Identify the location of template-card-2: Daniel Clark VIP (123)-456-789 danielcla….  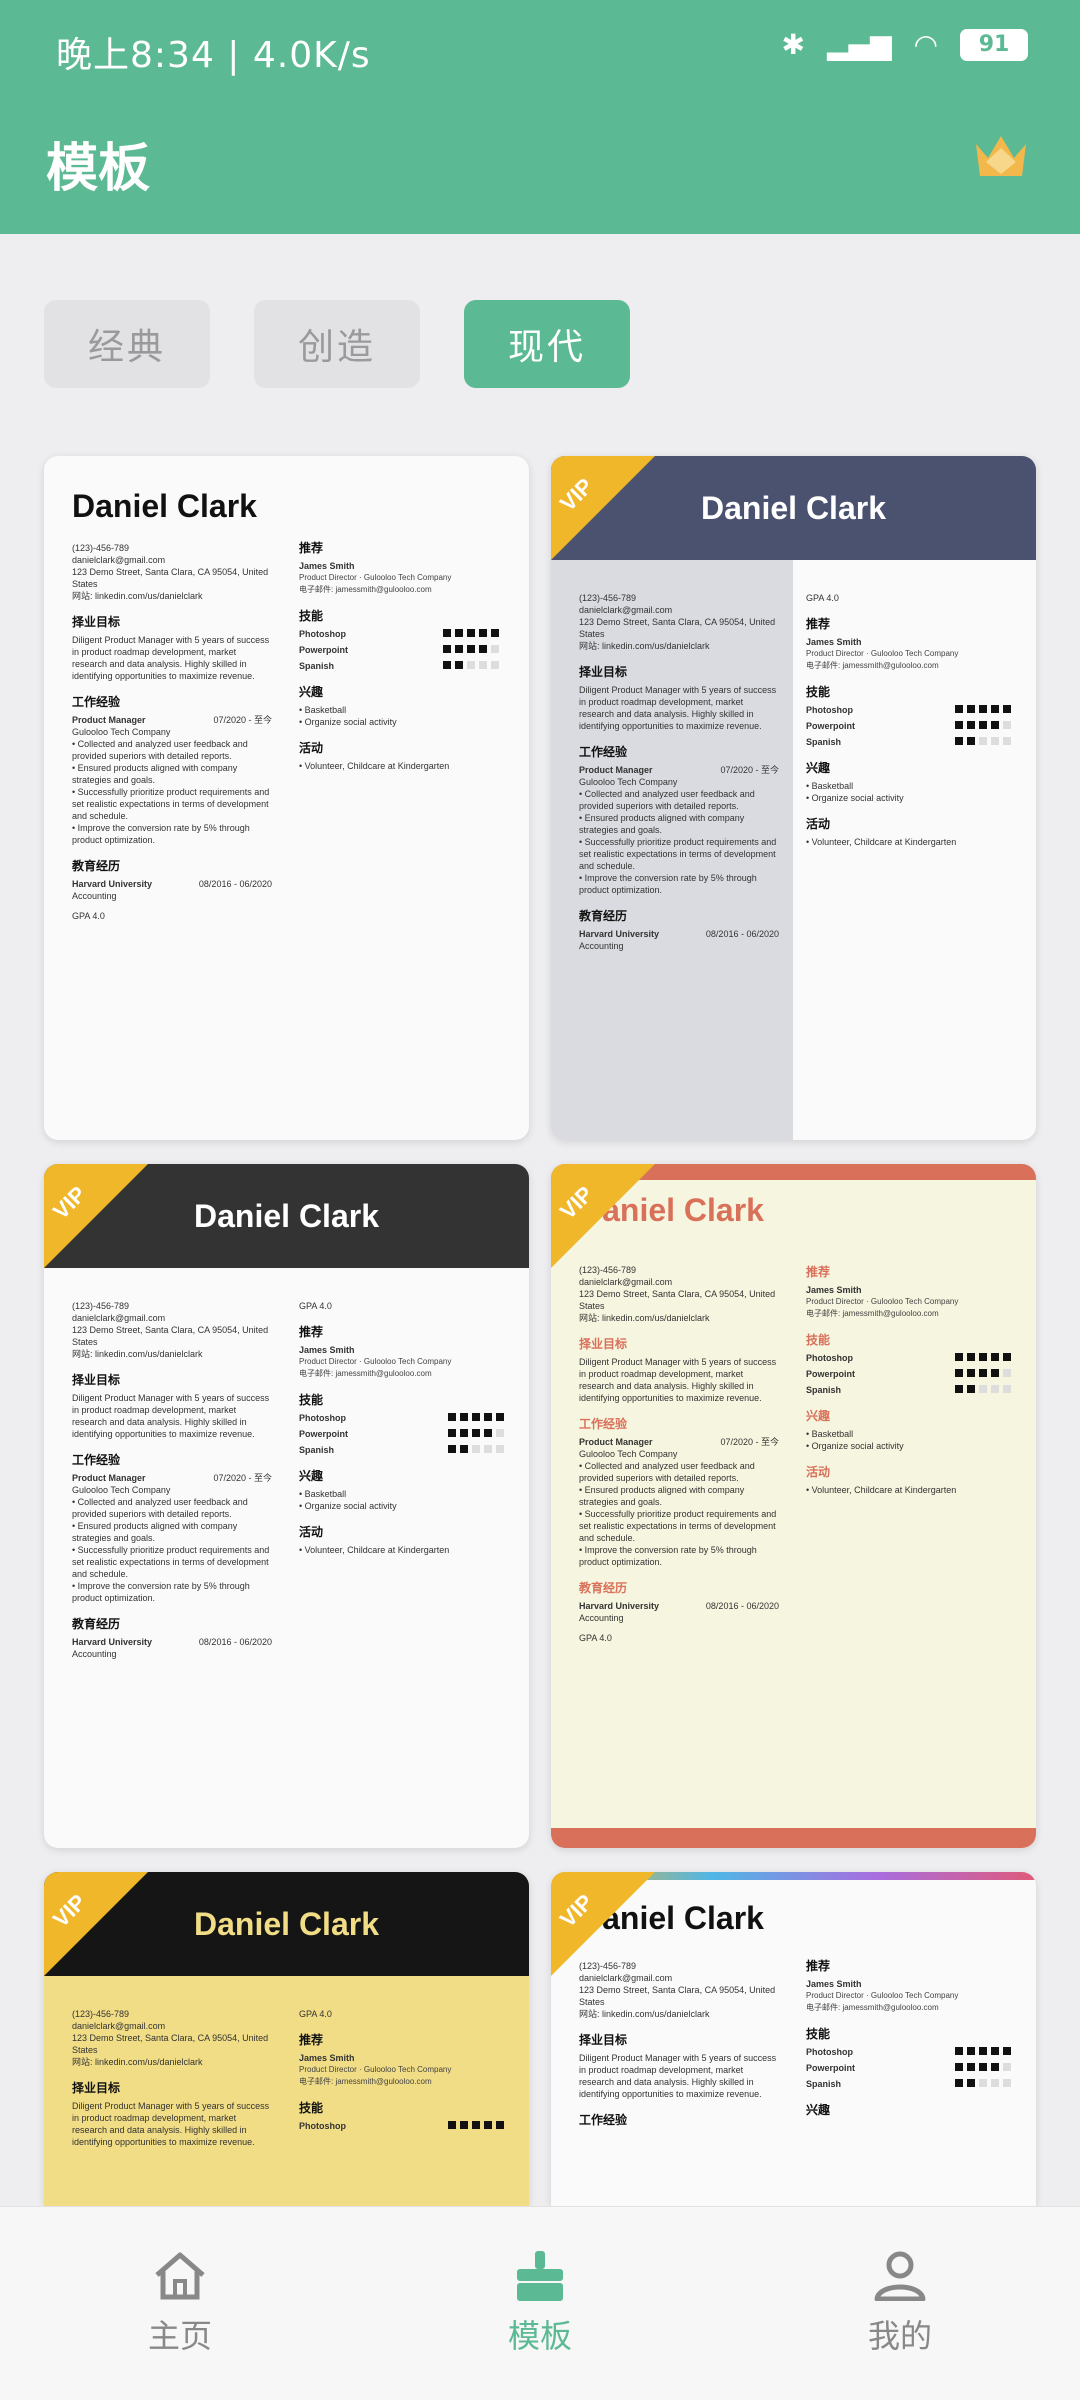
(793, 798).